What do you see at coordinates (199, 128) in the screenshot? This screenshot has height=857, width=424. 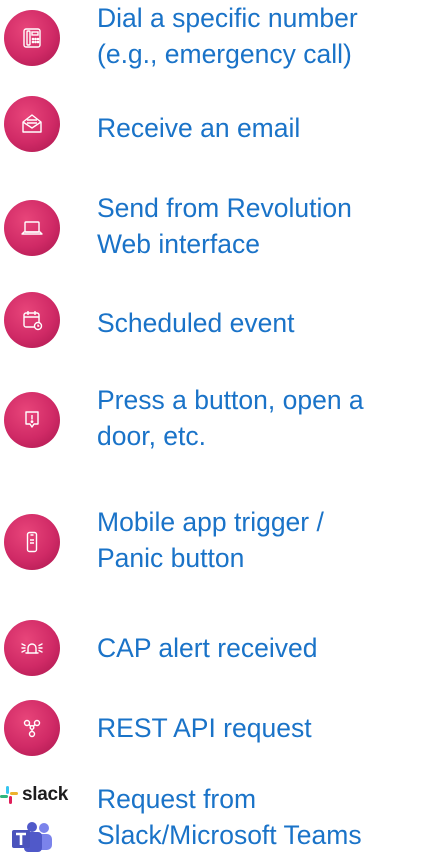 I see `trigger-label-line-1: Receive an email` at bounding box center [199, 128].